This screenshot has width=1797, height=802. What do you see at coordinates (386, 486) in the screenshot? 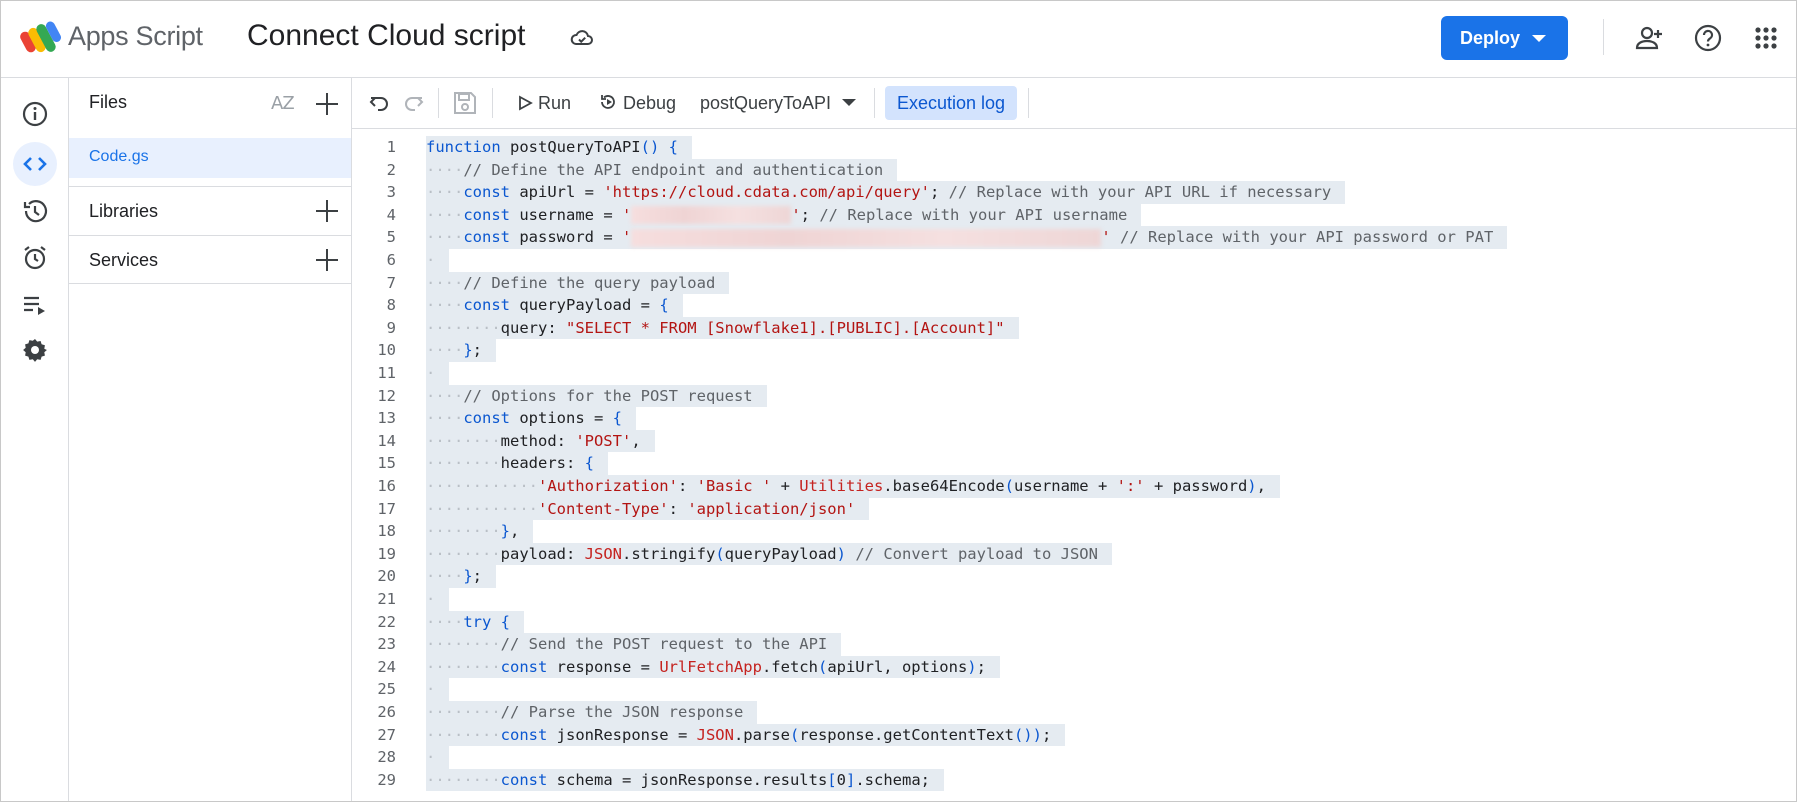
I see `line-number: 16` at bounding box center [386, 486].